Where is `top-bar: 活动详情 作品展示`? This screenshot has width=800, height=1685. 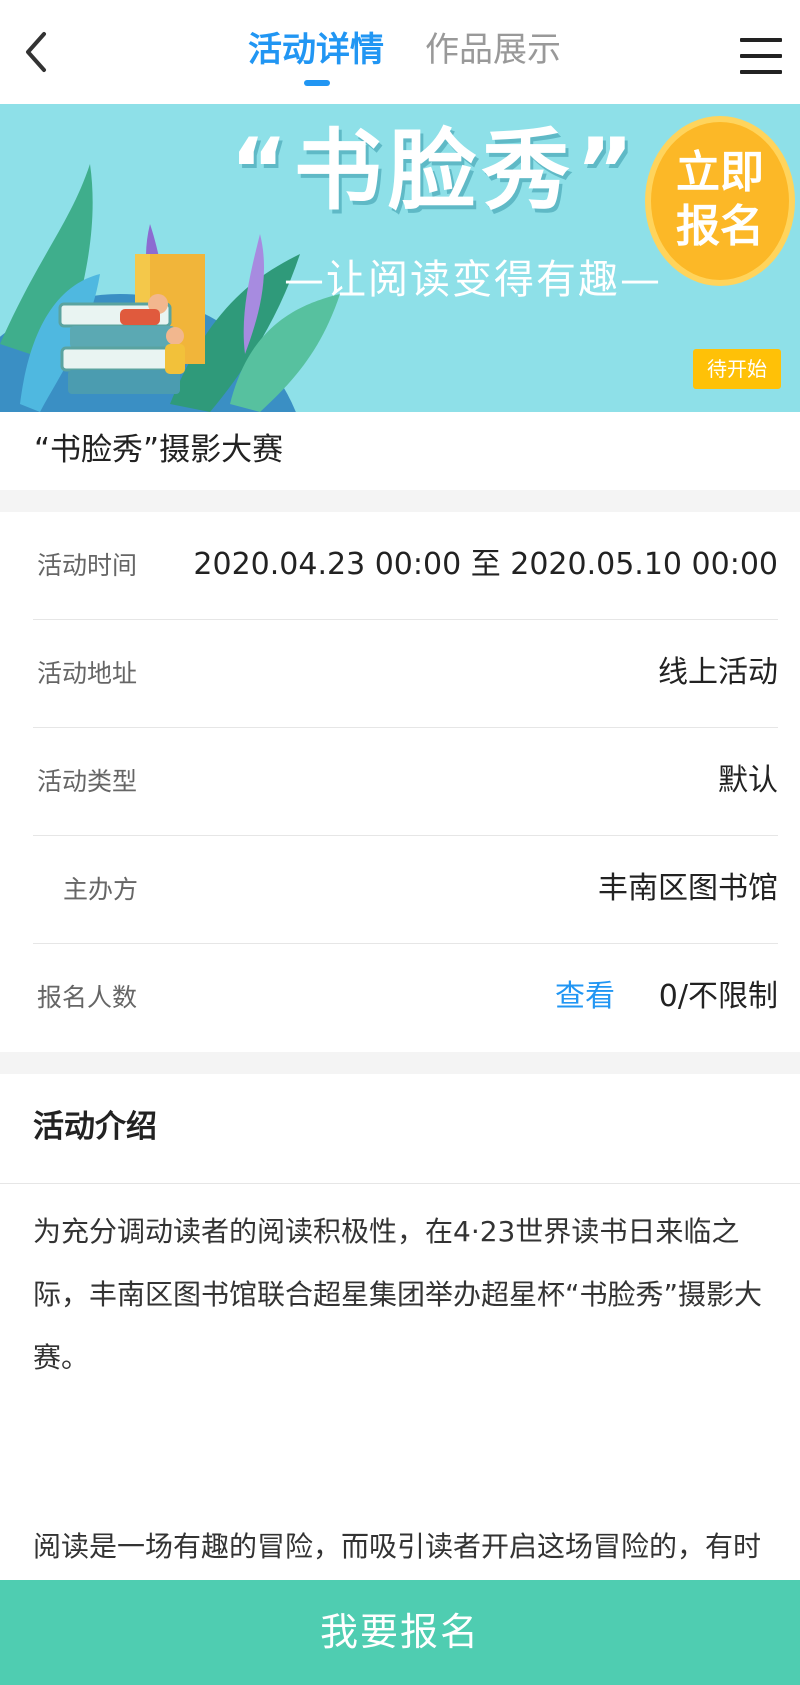 top-bar: 活动详情 作品展示 is located at coordinates (400, 52).